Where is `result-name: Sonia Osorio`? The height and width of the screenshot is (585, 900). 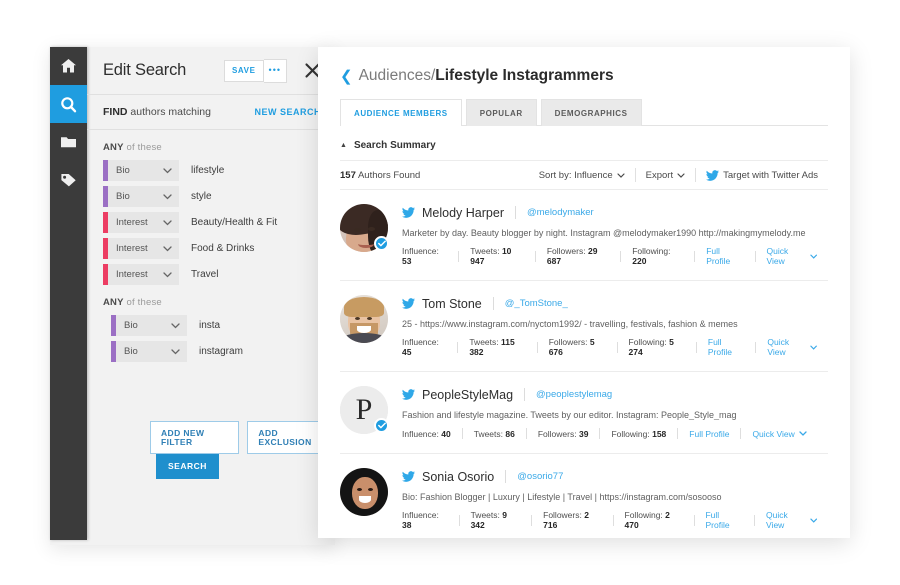 result-name: Sonia Osorio is located at coordinates (458, 477).